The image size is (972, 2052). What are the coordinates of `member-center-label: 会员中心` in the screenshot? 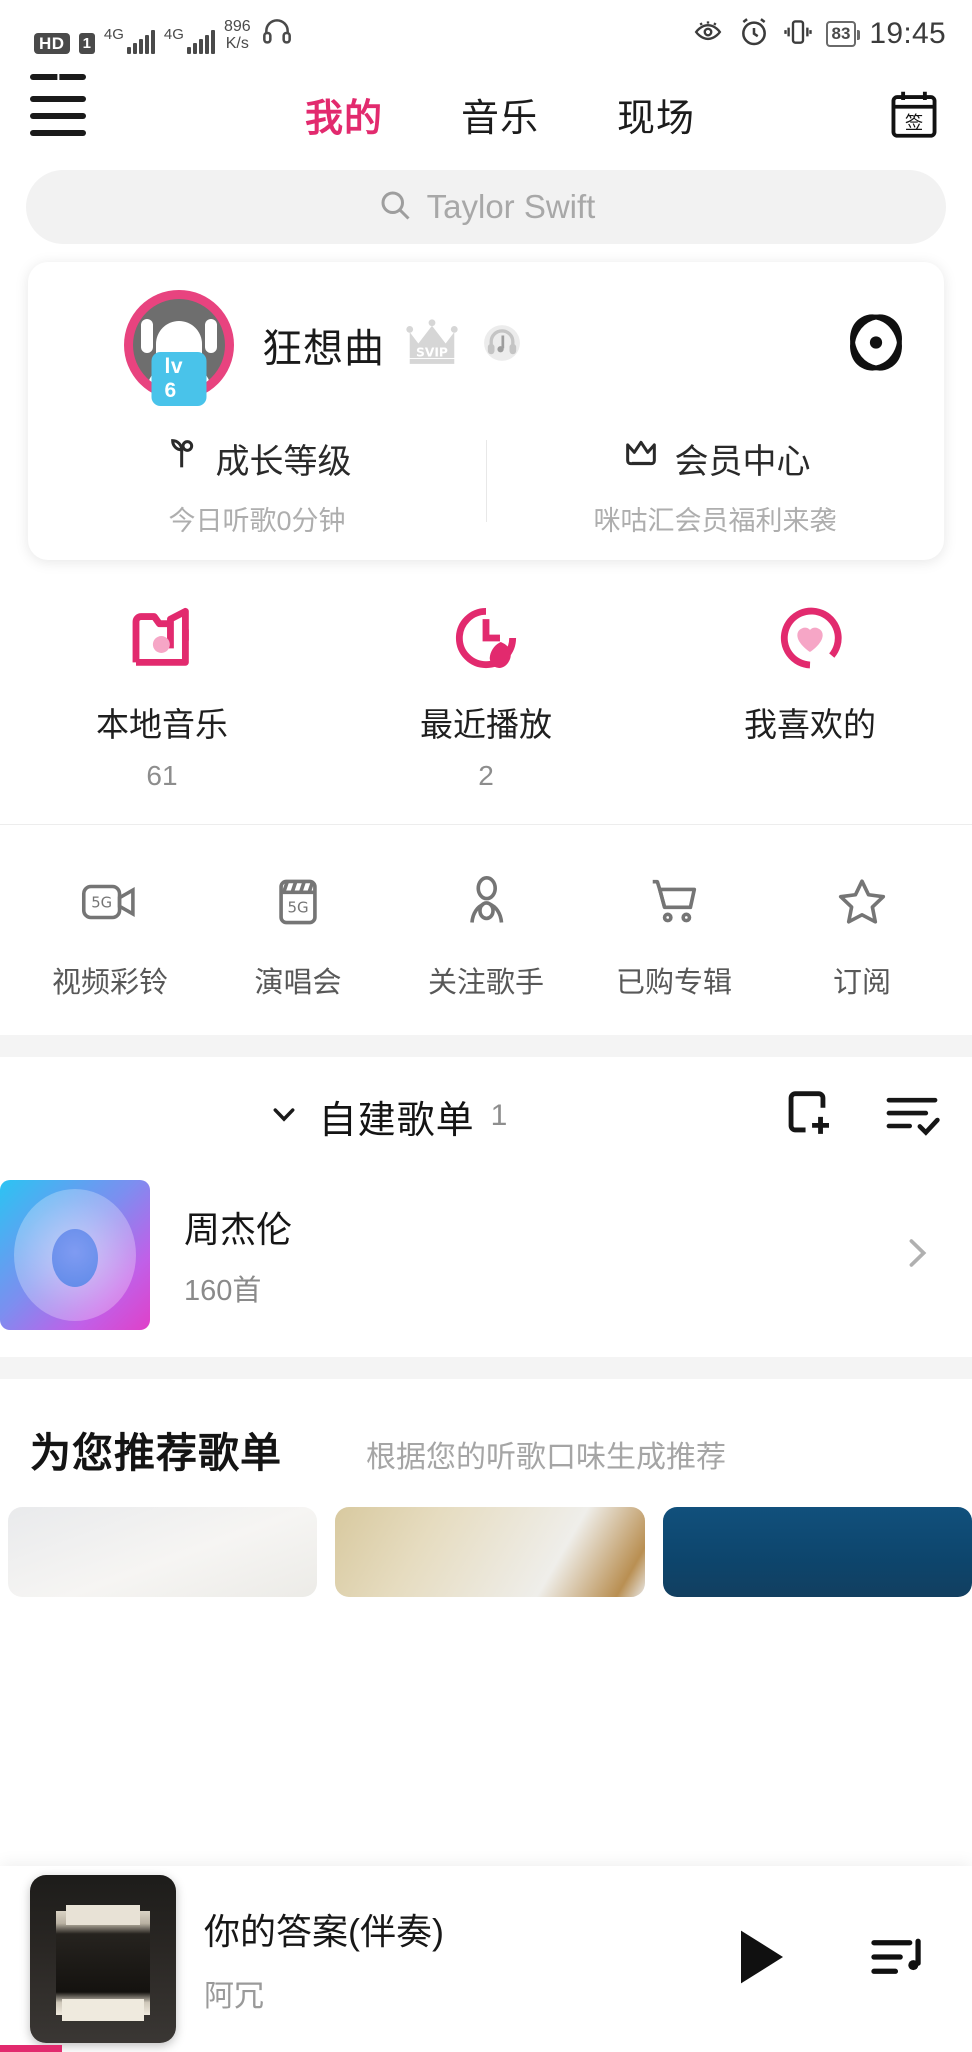 It's located at (742, 462).